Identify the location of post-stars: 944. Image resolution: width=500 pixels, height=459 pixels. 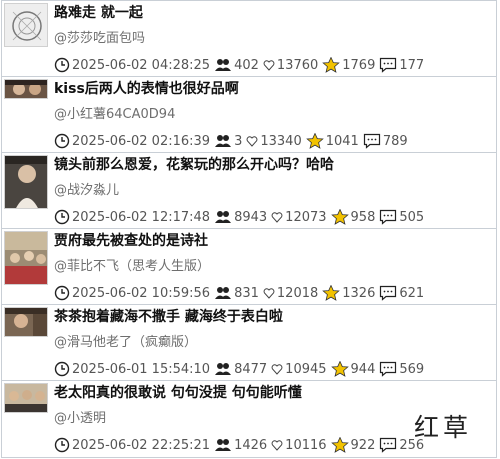
(363, 369).